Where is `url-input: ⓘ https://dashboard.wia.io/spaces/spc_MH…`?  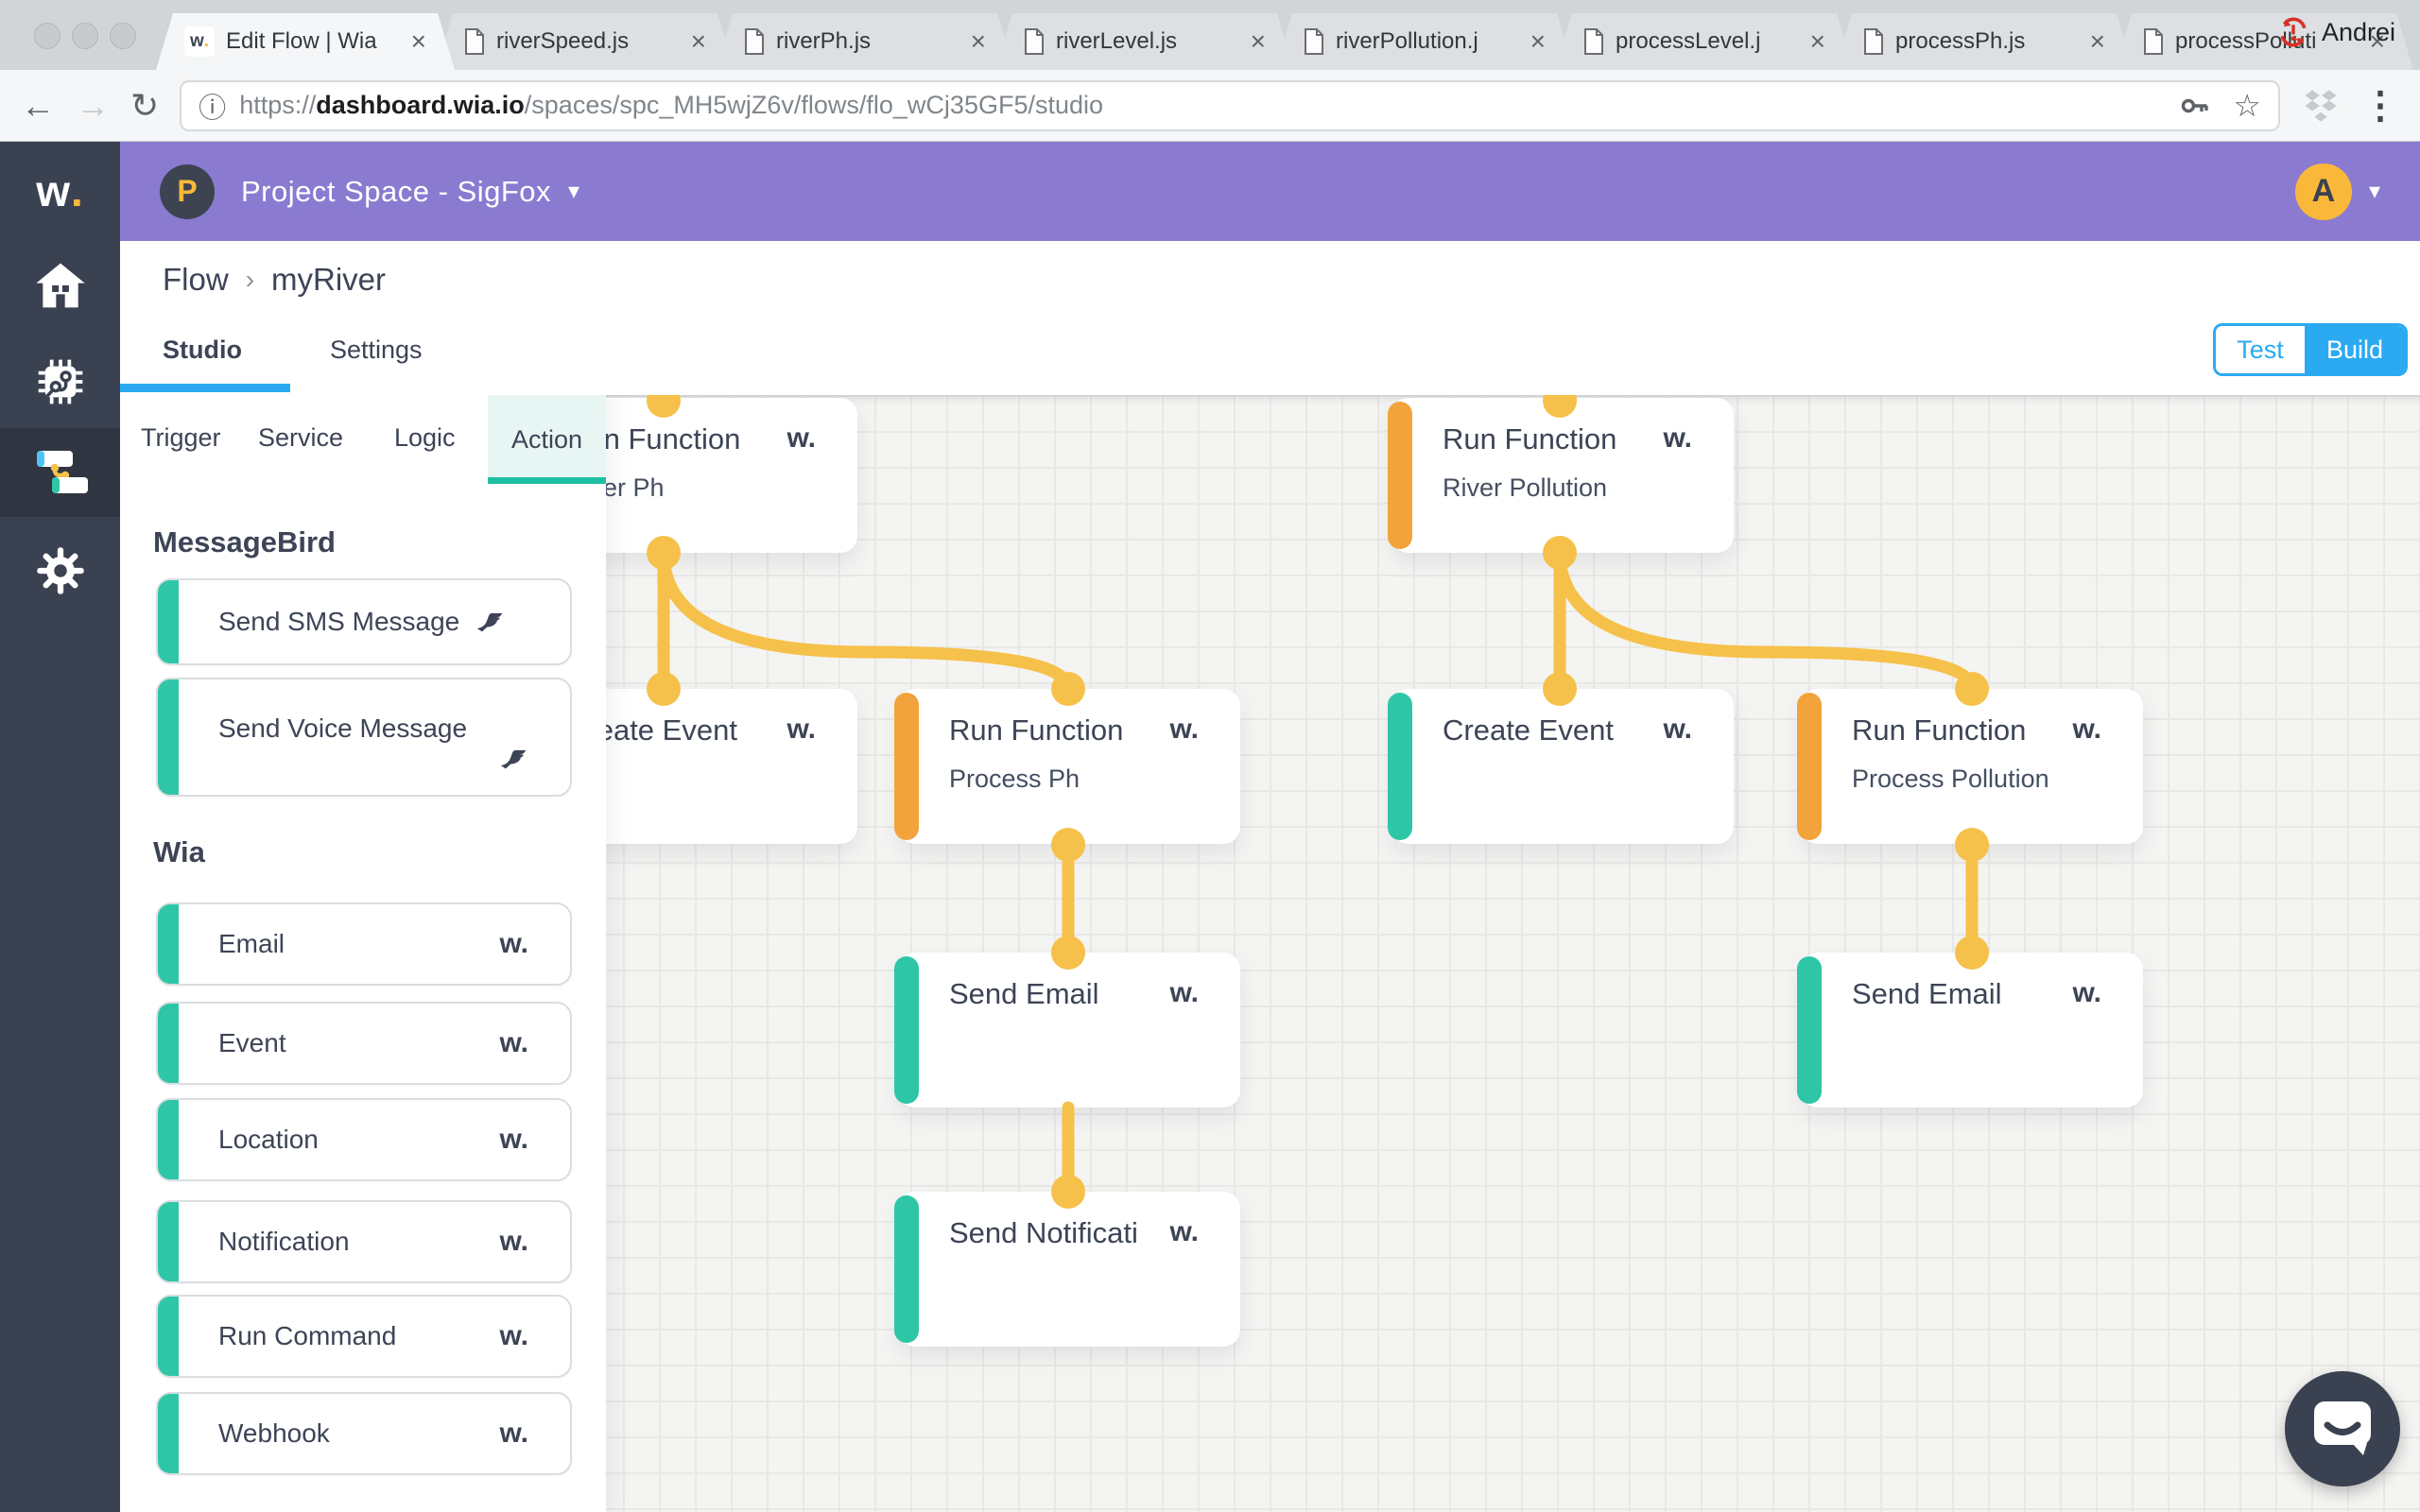
url-input: ⓘ https://dashboard.wia.io/spaces/spc_MH… is located at coordinates (1230, 105).